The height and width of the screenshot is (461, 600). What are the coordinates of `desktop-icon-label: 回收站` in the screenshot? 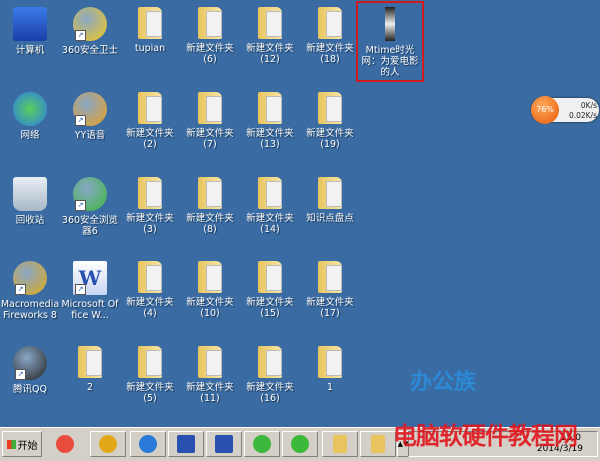 It's located at (30, 220).